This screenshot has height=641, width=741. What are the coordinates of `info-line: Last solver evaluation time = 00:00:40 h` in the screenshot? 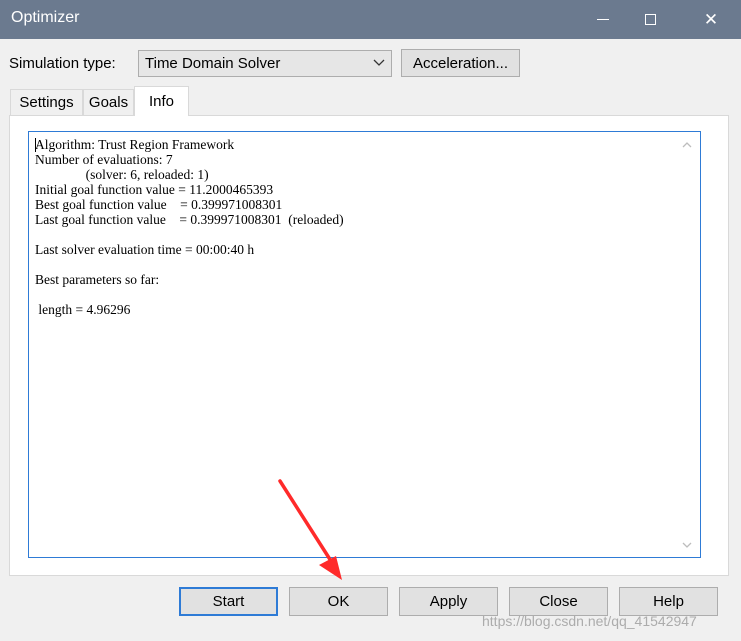 It's located at (145, 249).